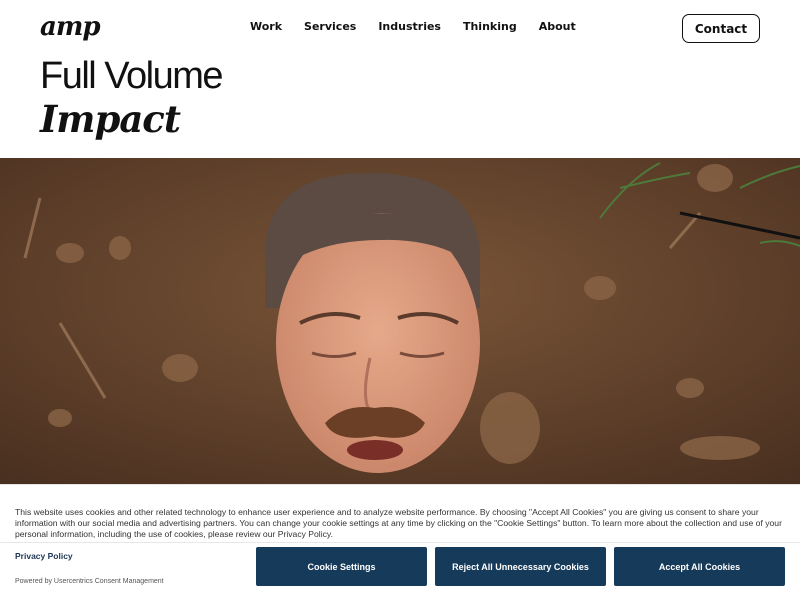 This screenshot has height=600, width=800. What do you see at coordinates (721, 28) in the screenshot?
I see `contact-button: Contact` at bounding box center [721, 28].